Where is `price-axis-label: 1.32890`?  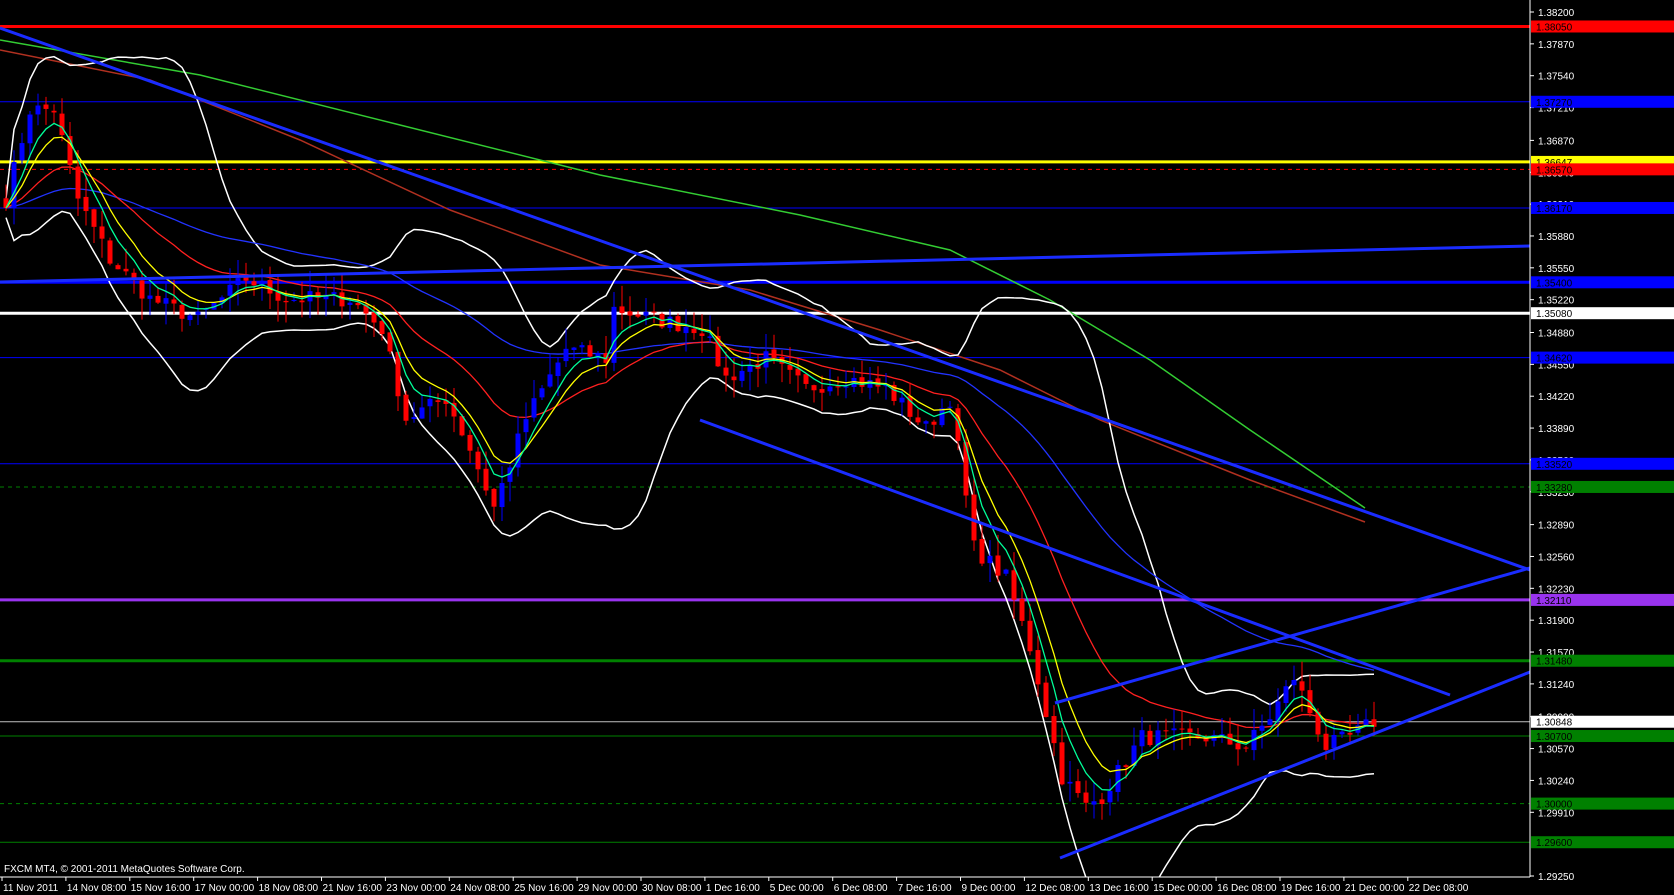 price-axis-label: 1.32890 is located at coordinates (1556, 526).